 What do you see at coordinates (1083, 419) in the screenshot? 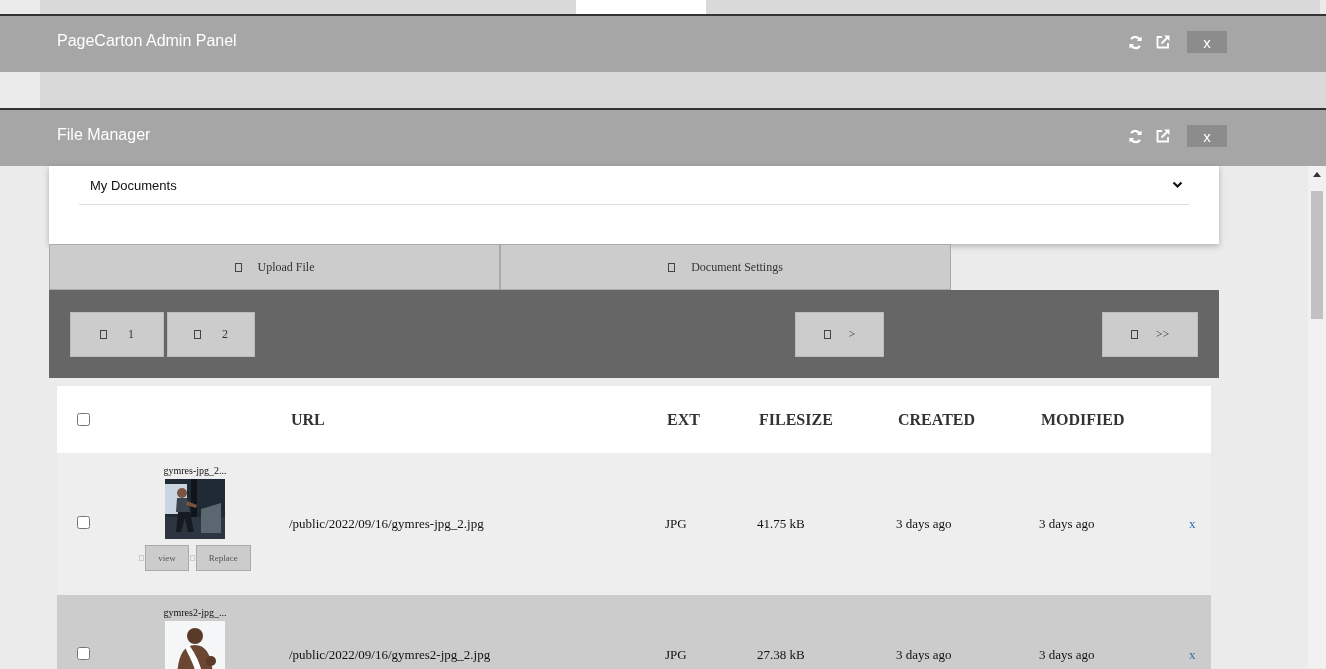
I see `column-header: MODIFIED` at bounding box center [1083, 419].